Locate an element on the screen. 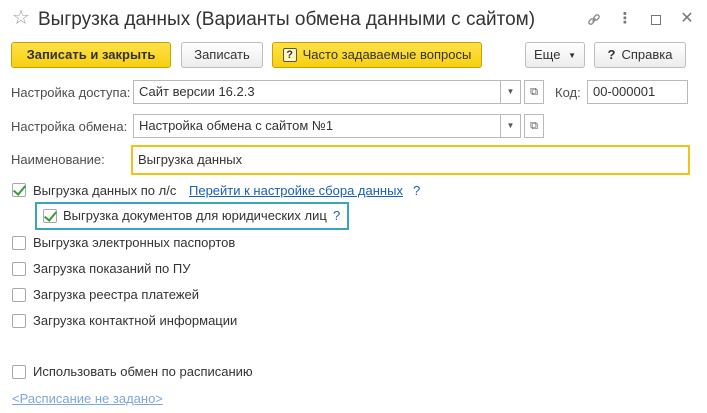 This screenshot has height=413, width=707. data-collection-settings-link: Перейти к настройке сбора данных is located at coordinates (296, 191).